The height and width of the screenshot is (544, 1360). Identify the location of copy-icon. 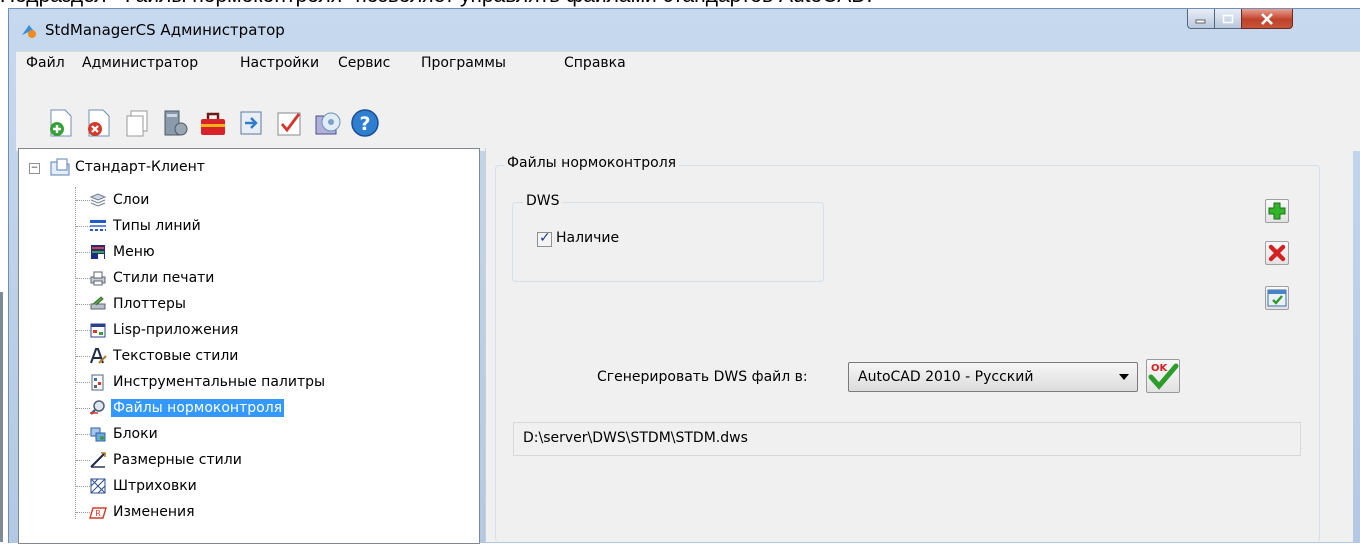
(137, 123).